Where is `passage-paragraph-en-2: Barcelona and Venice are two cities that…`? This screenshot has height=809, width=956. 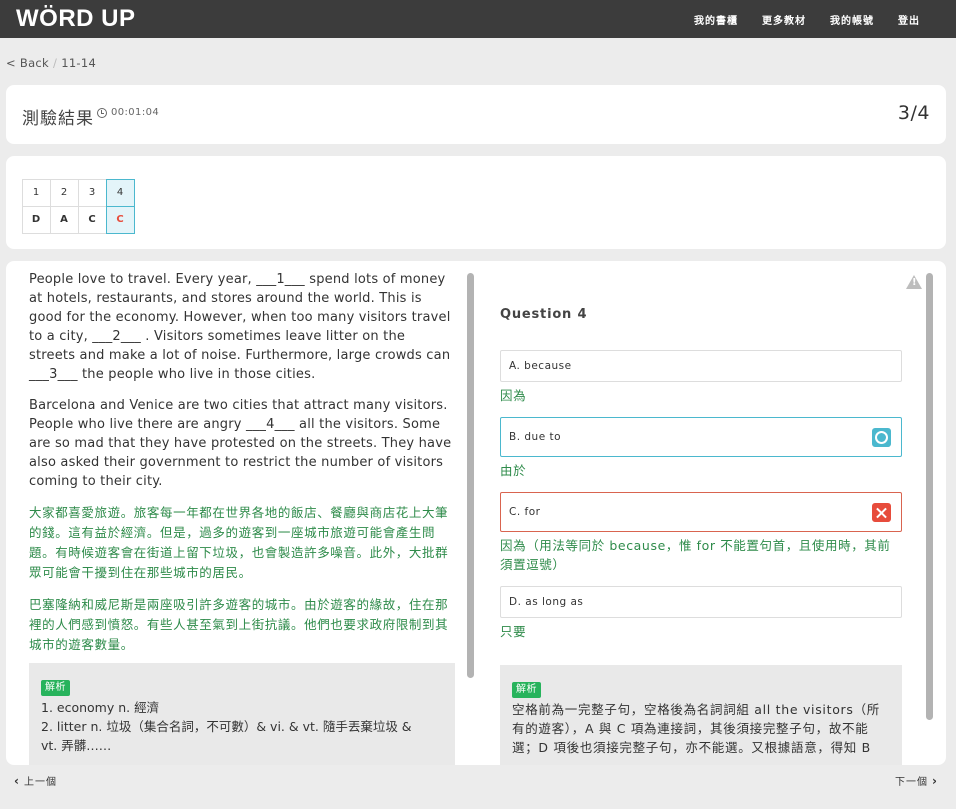 passage-paragraph-en-2: Barcelona and Venice are two cities that… is located at coordinates (240, 443).